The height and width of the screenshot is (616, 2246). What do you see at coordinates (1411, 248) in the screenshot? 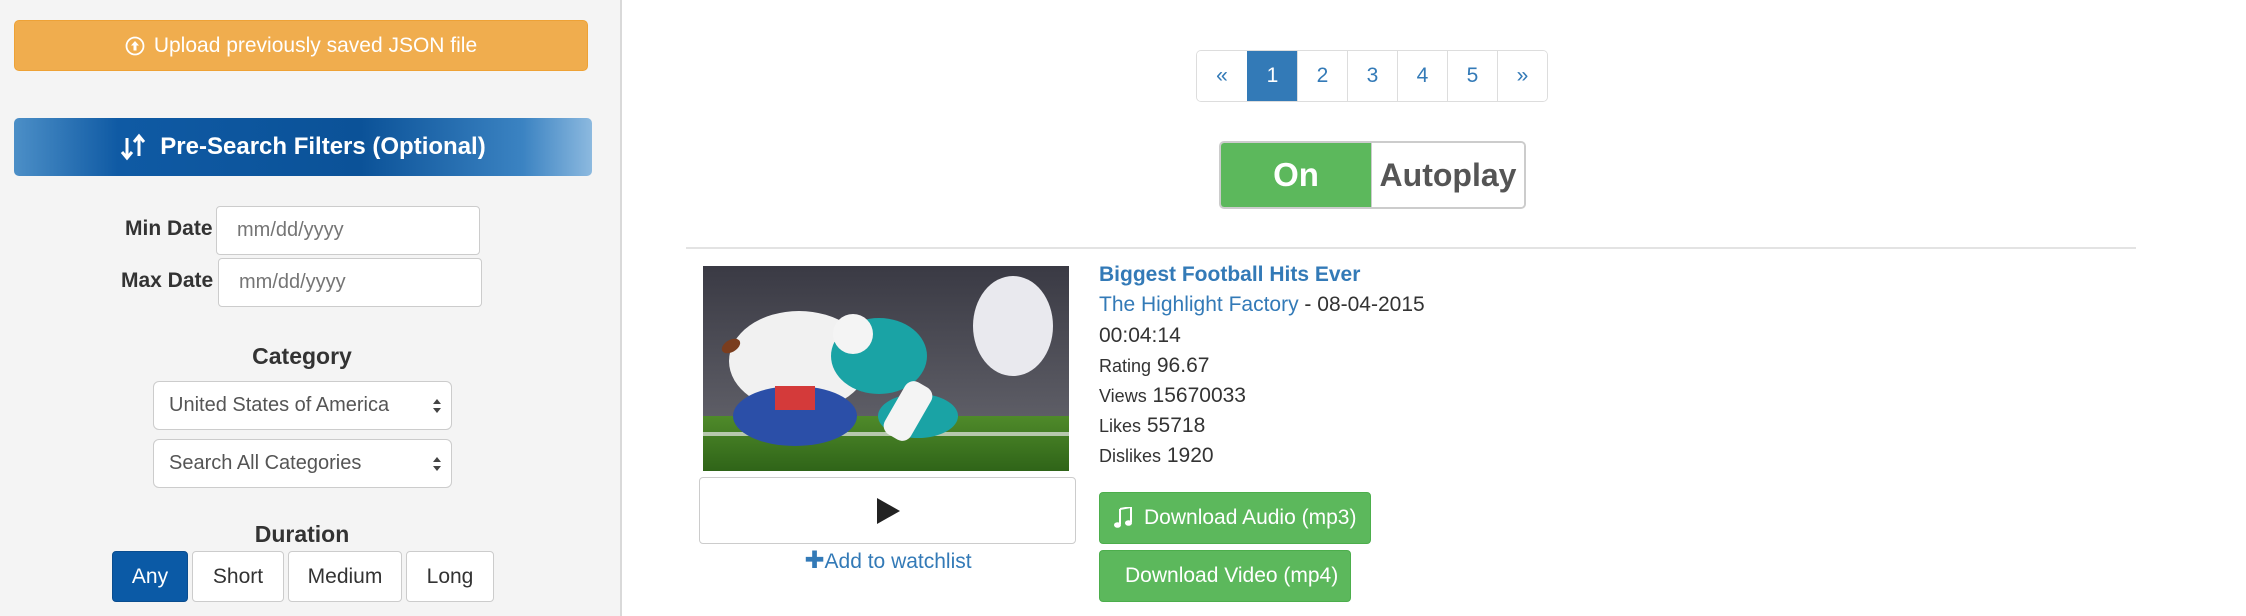
I see `results-divider` at bounding box center [1411, 248].